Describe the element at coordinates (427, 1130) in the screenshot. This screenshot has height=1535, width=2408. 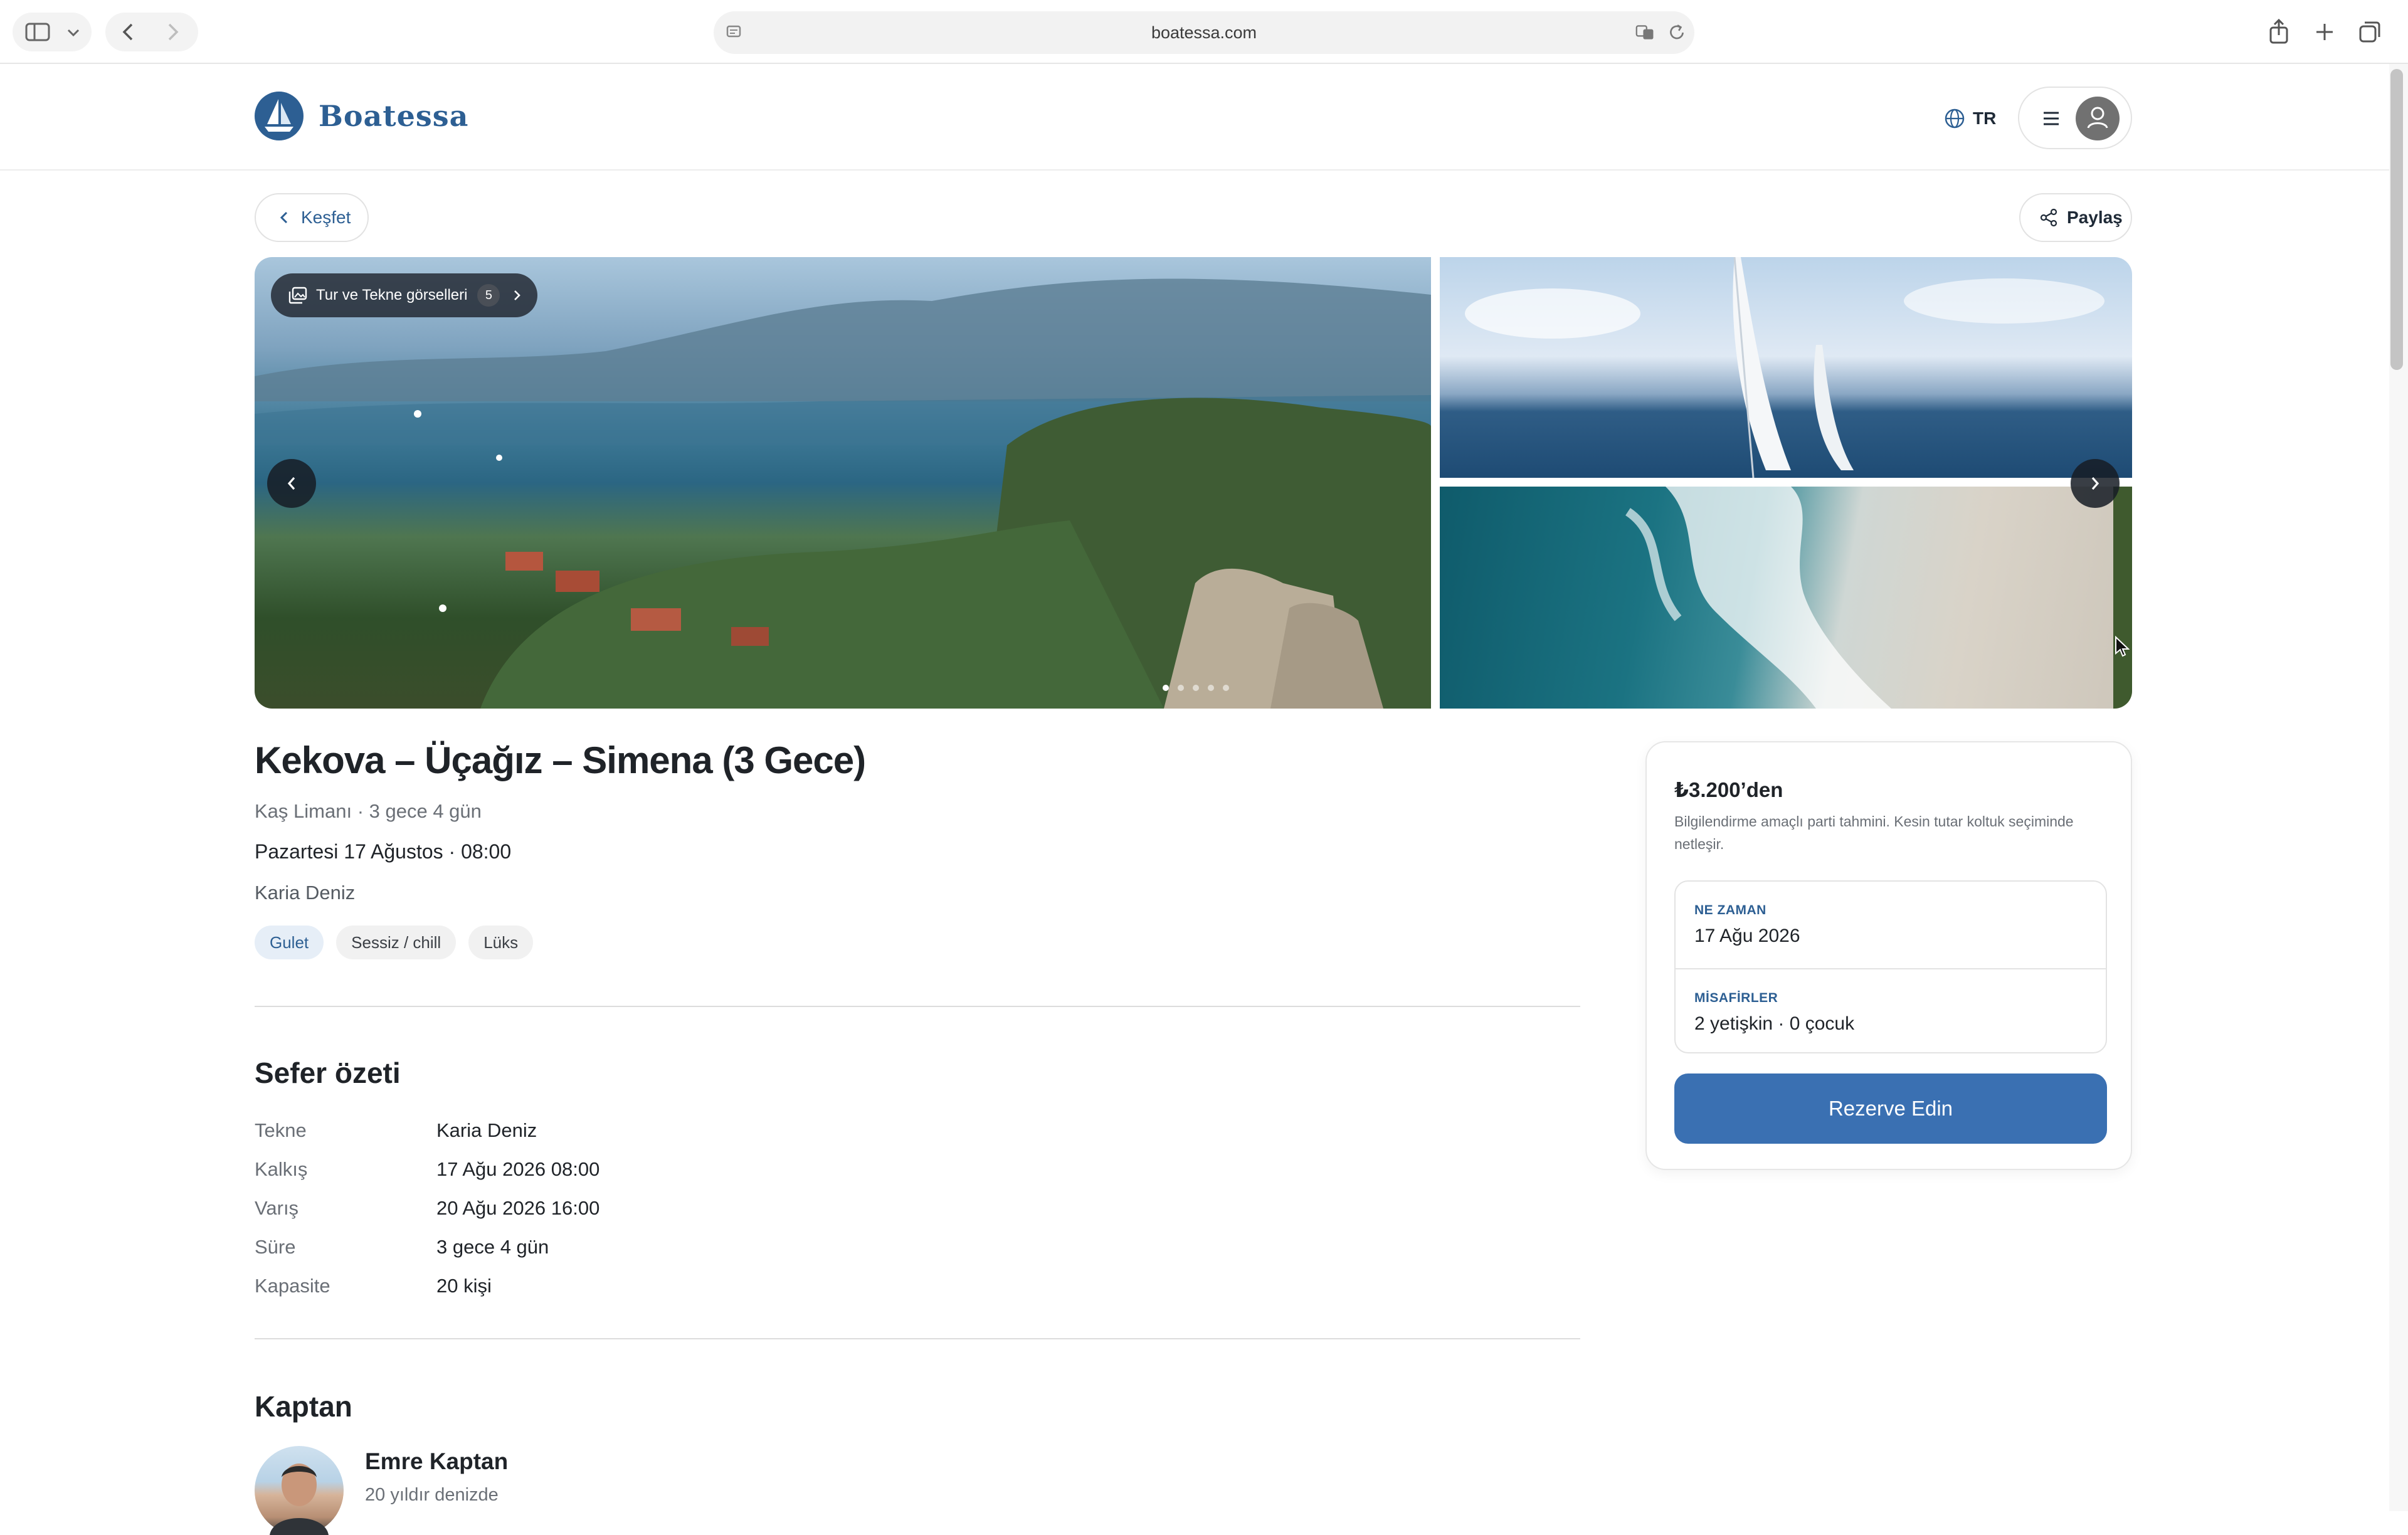
I see `summary-row: Tekne Karia Deniz` at that location.